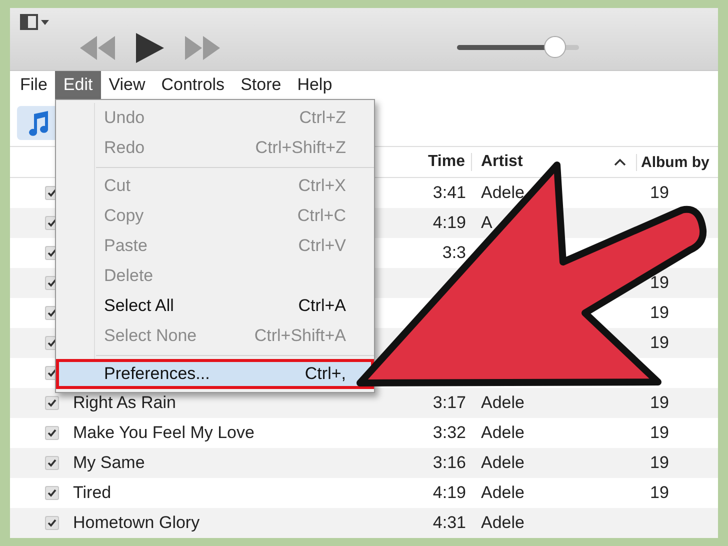  I want to click on sort-chevron-icon, so click(620, 162).